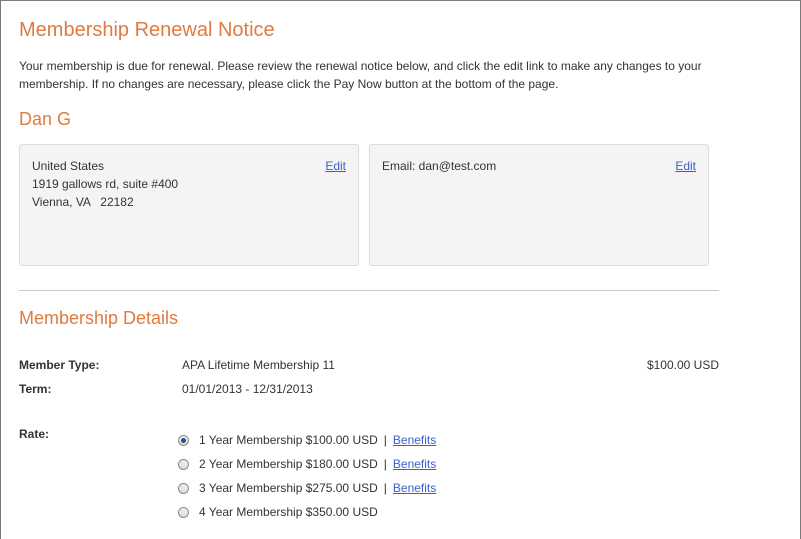 The height and width of the screenshot is (539, 801). I want to click on membership-price: $100.00 USD, so click(682, 365).